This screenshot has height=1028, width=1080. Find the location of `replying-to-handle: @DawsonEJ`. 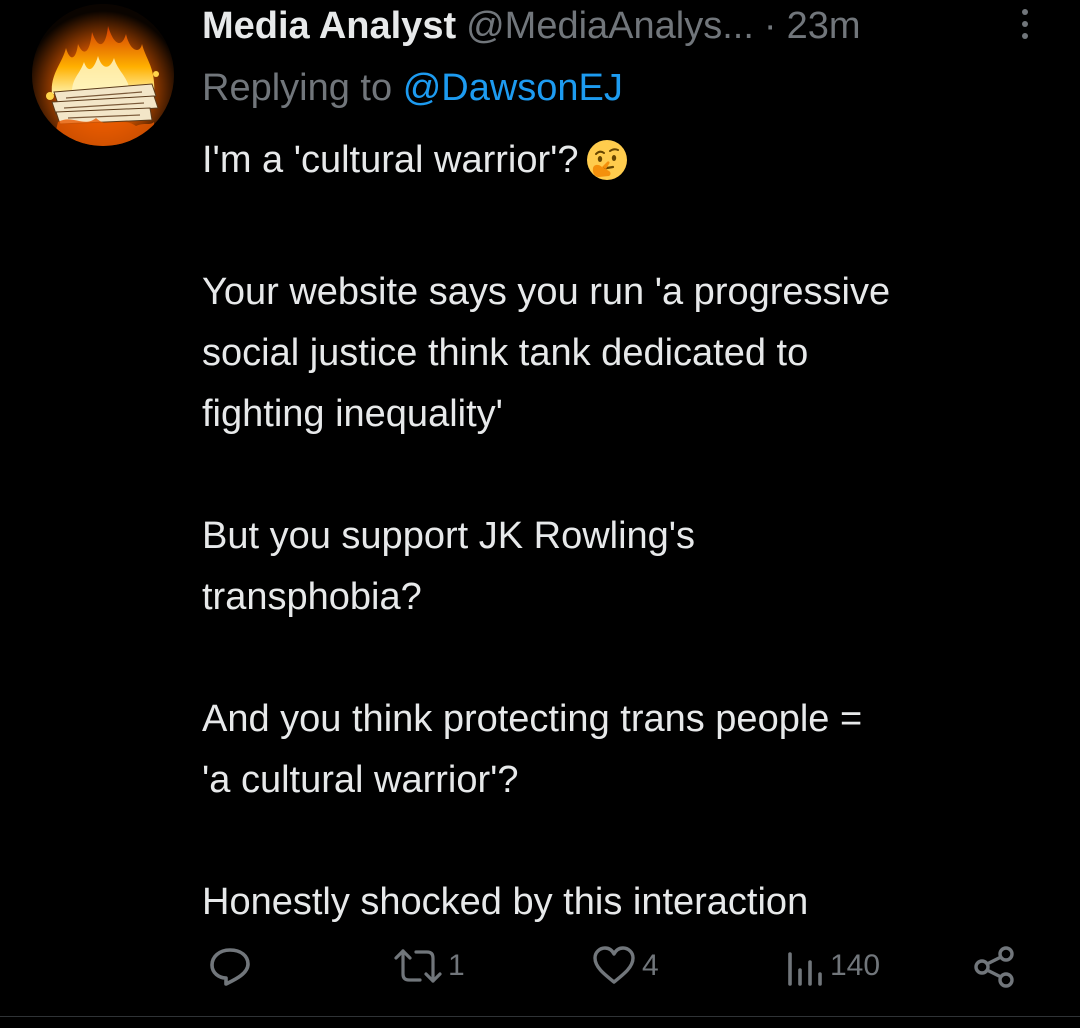

replying-to-handle: @DawsonEJ is located at coordinates (513, 88).